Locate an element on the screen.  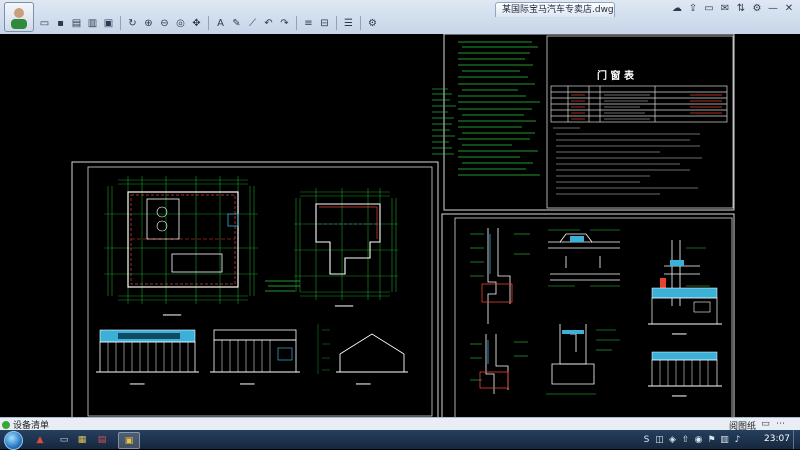
comment-icon: ▭ is located at coordinates (765, 424).